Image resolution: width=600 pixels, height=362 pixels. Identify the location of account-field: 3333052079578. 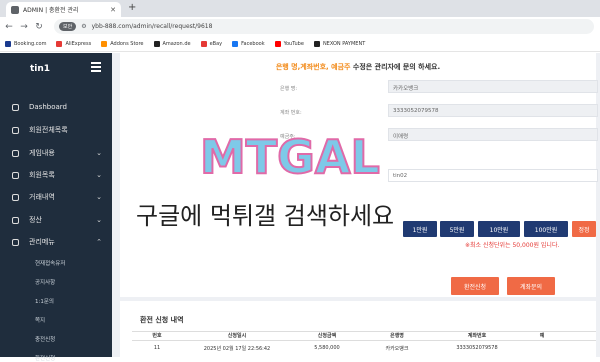
(493, 110).